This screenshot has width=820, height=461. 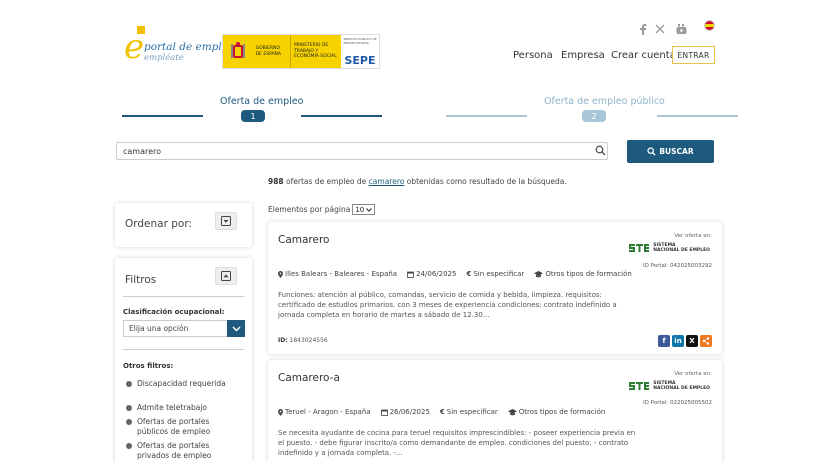 What do you see at coordinates (174, 426) in the screenshot?
I see `filter-label: Ofertas de portales públicos de empleo` at bounding box center [174, 426].